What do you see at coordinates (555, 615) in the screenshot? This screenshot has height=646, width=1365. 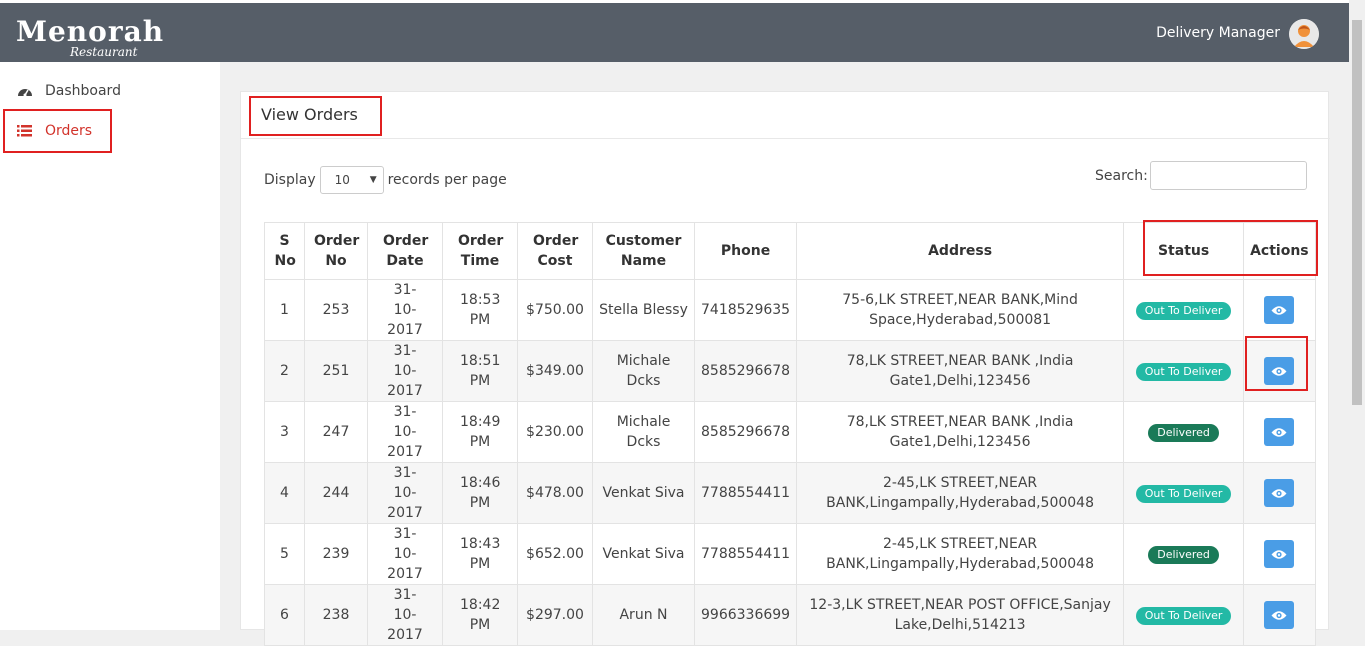 I see `cell-order-cost: $297.00` at bounding box center [555, 615].